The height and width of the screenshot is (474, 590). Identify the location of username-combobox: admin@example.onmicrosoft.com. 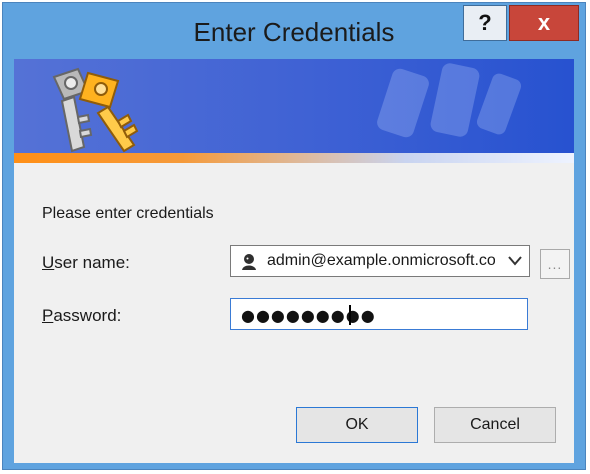
(380, 261).